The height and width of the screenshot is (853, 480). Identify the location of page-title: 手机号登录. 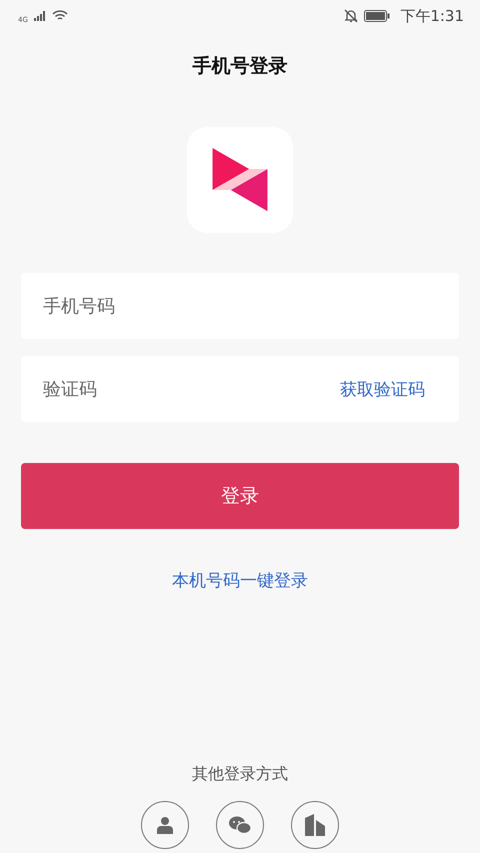
(240, 66).